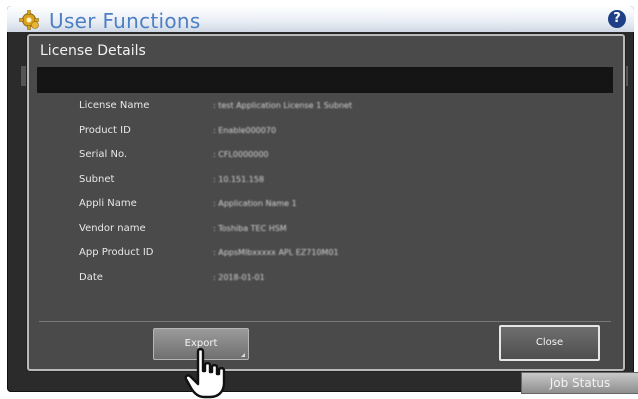  I want to click on detail-value: : Enable000070, so click(245, 130).